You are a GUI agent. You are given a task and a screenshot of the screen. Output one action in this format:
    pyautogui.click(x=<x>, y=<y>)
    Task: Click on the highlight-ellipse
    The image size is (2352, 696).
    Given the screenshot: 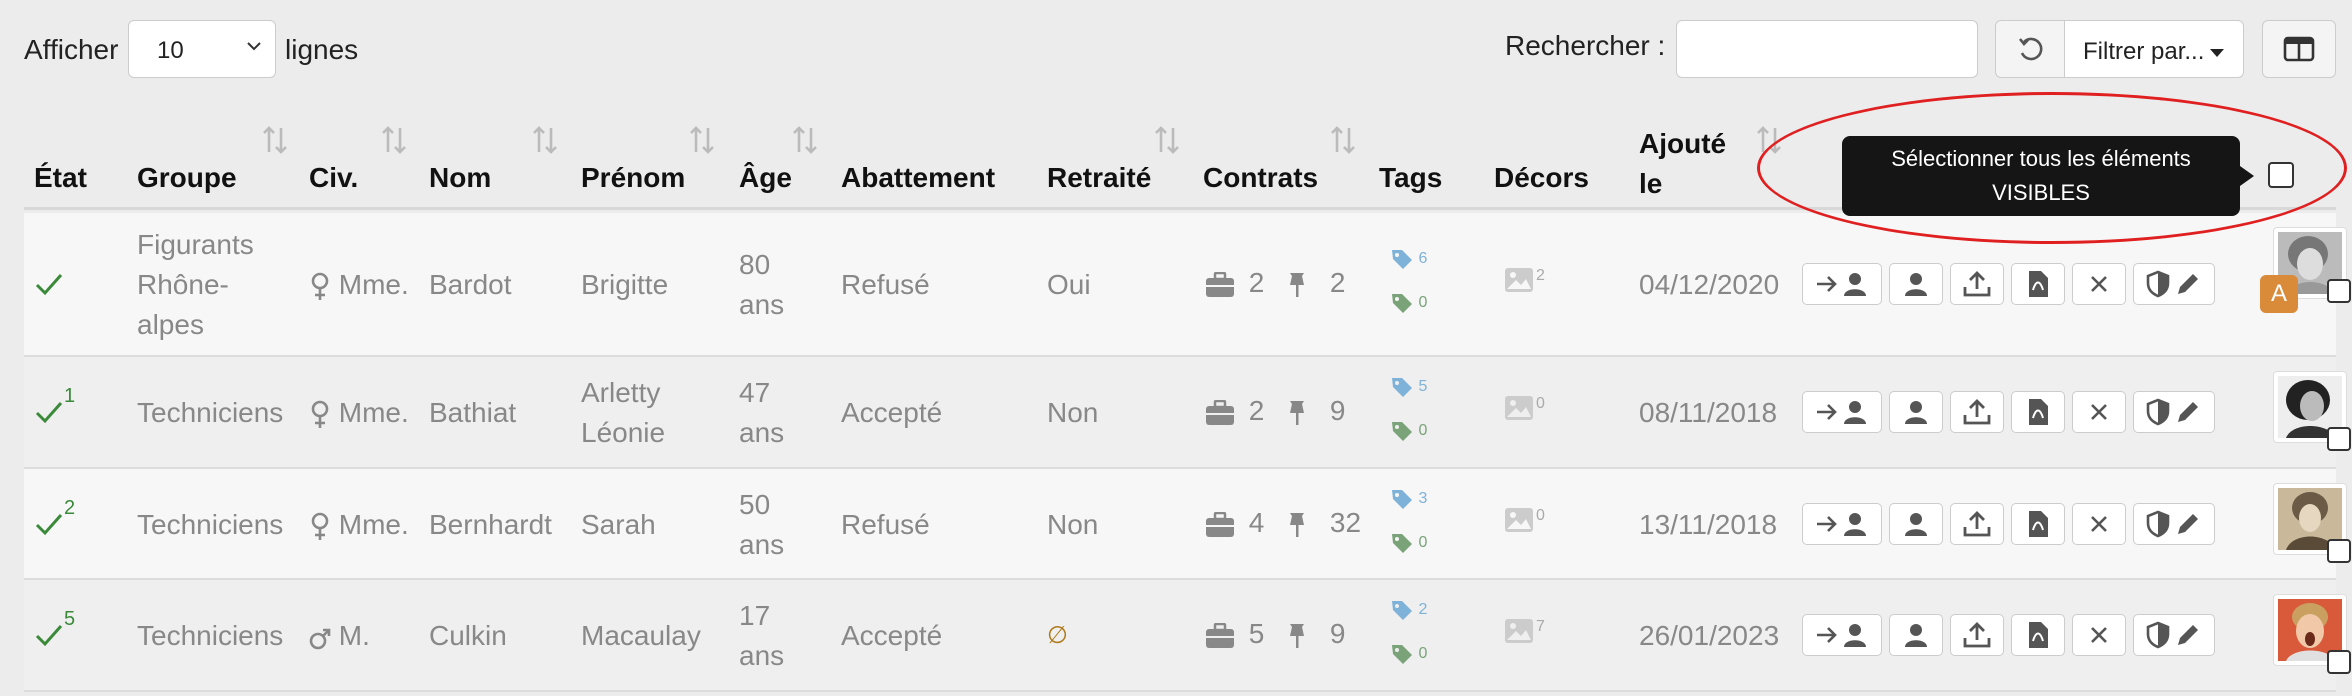 What is the action you would take?
    pyautogui.click(x=2052, y=168)
    